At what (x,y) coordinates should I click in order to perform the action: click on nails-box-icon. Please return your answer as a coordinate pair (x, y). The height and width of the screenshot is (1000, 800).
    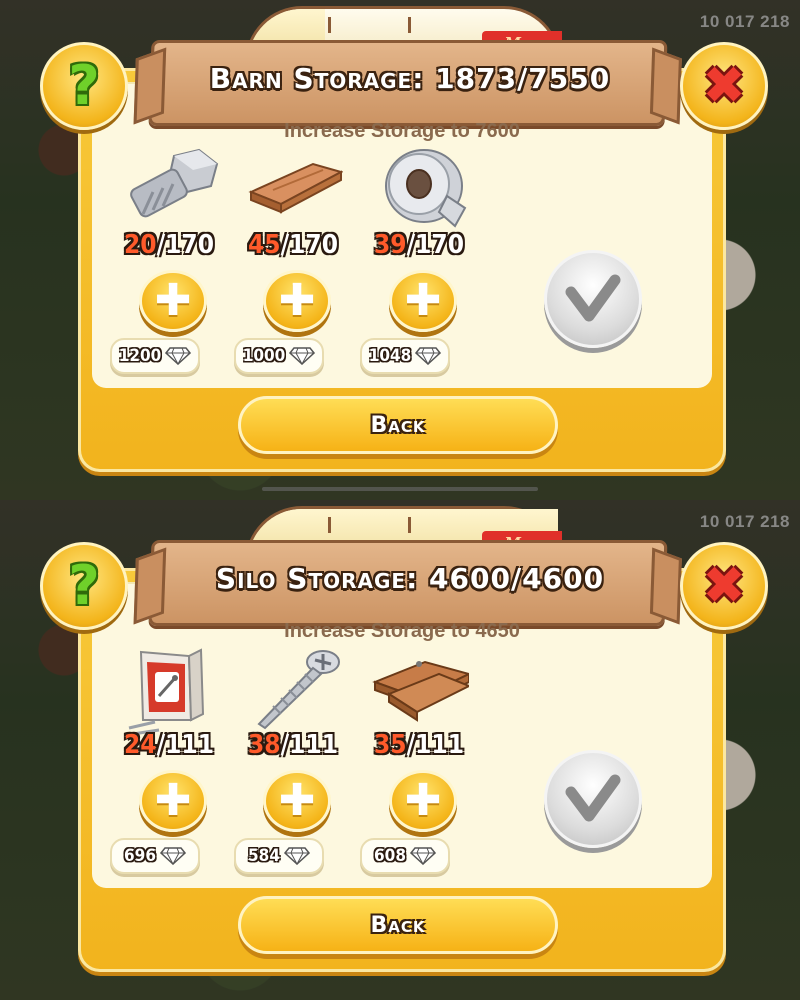
    Looking at the image, I should click on (166, 692).